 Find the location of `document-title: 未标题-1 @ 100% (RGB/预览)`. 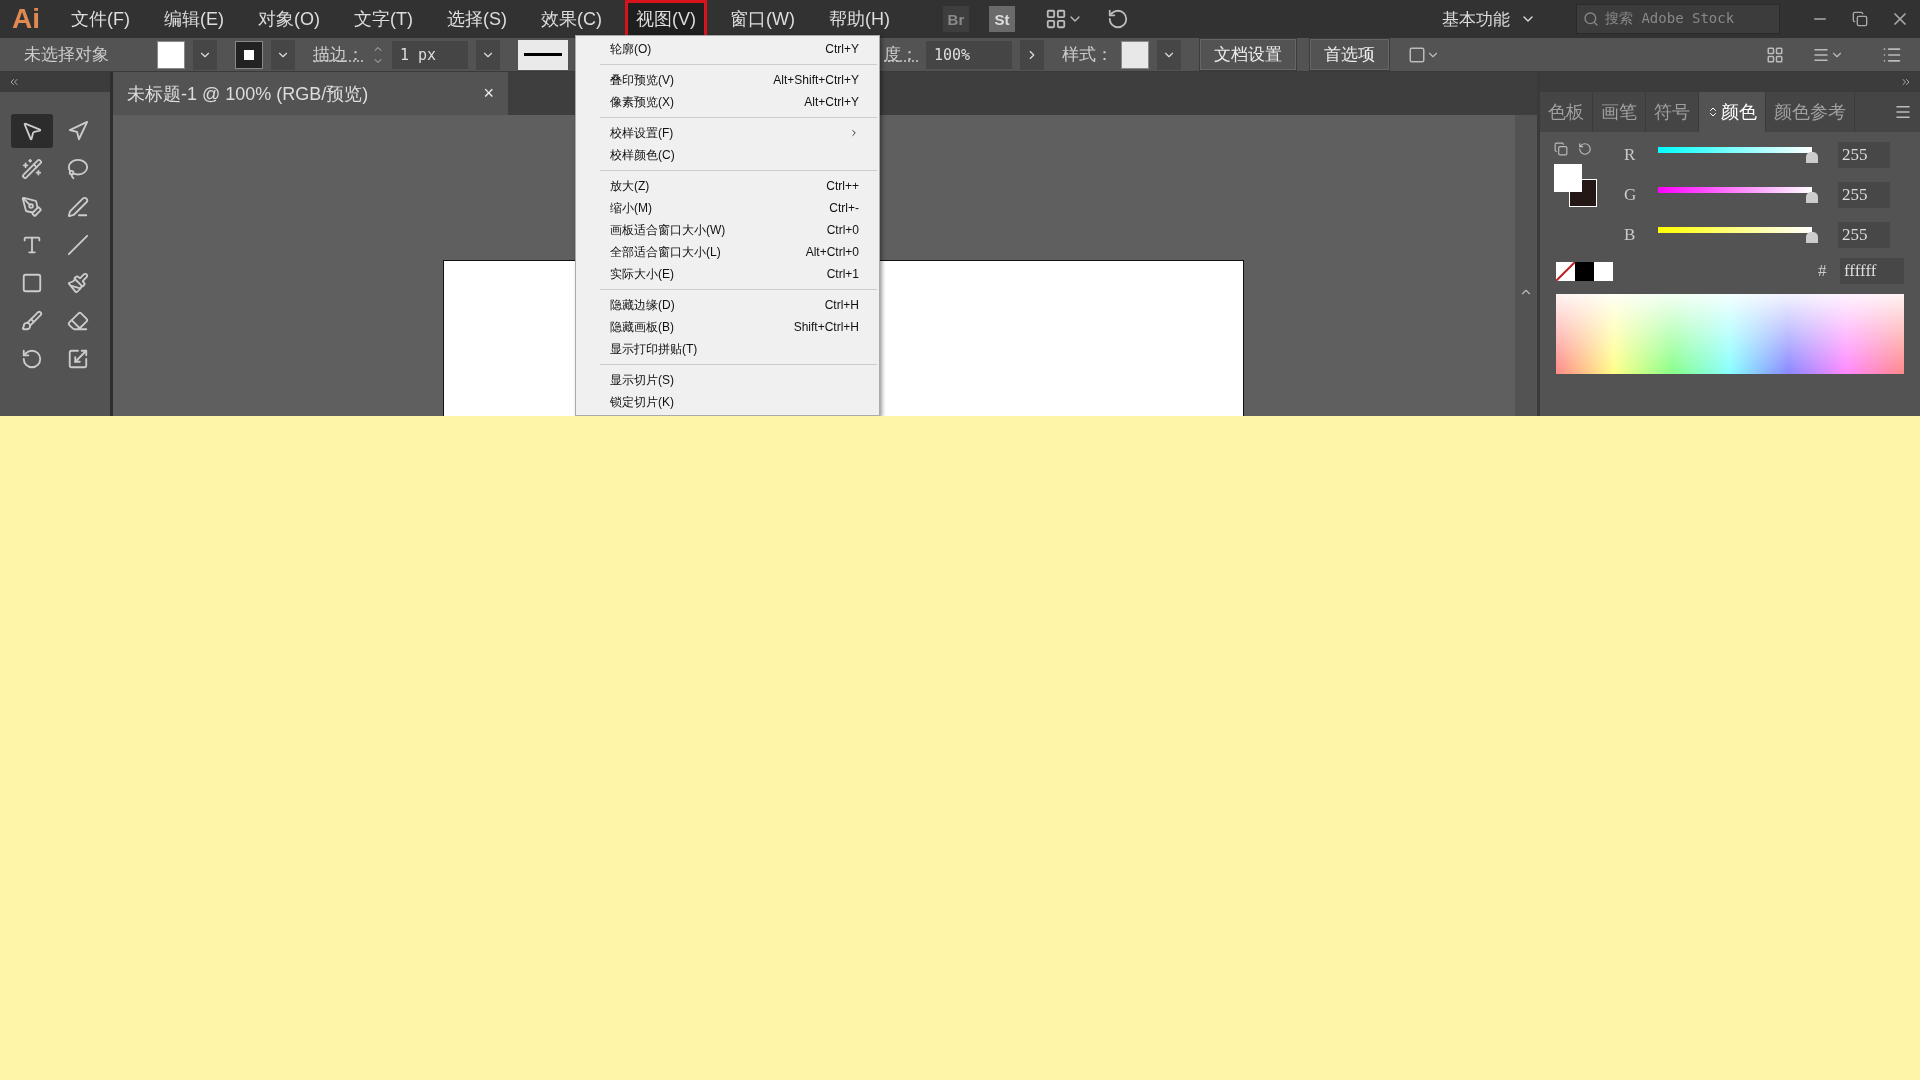

document-title: 未标题-1 @ 100% (RGB/预览) is located at coordinates (248, 94).